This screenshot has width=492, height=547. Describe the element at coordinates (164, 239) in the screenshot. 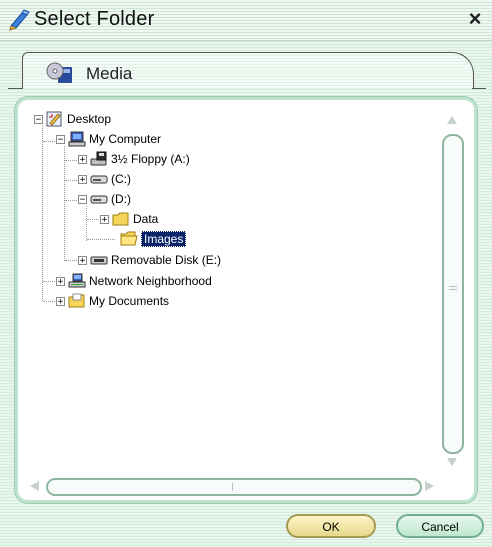

I see `selected-folder-label: Images` at that location.